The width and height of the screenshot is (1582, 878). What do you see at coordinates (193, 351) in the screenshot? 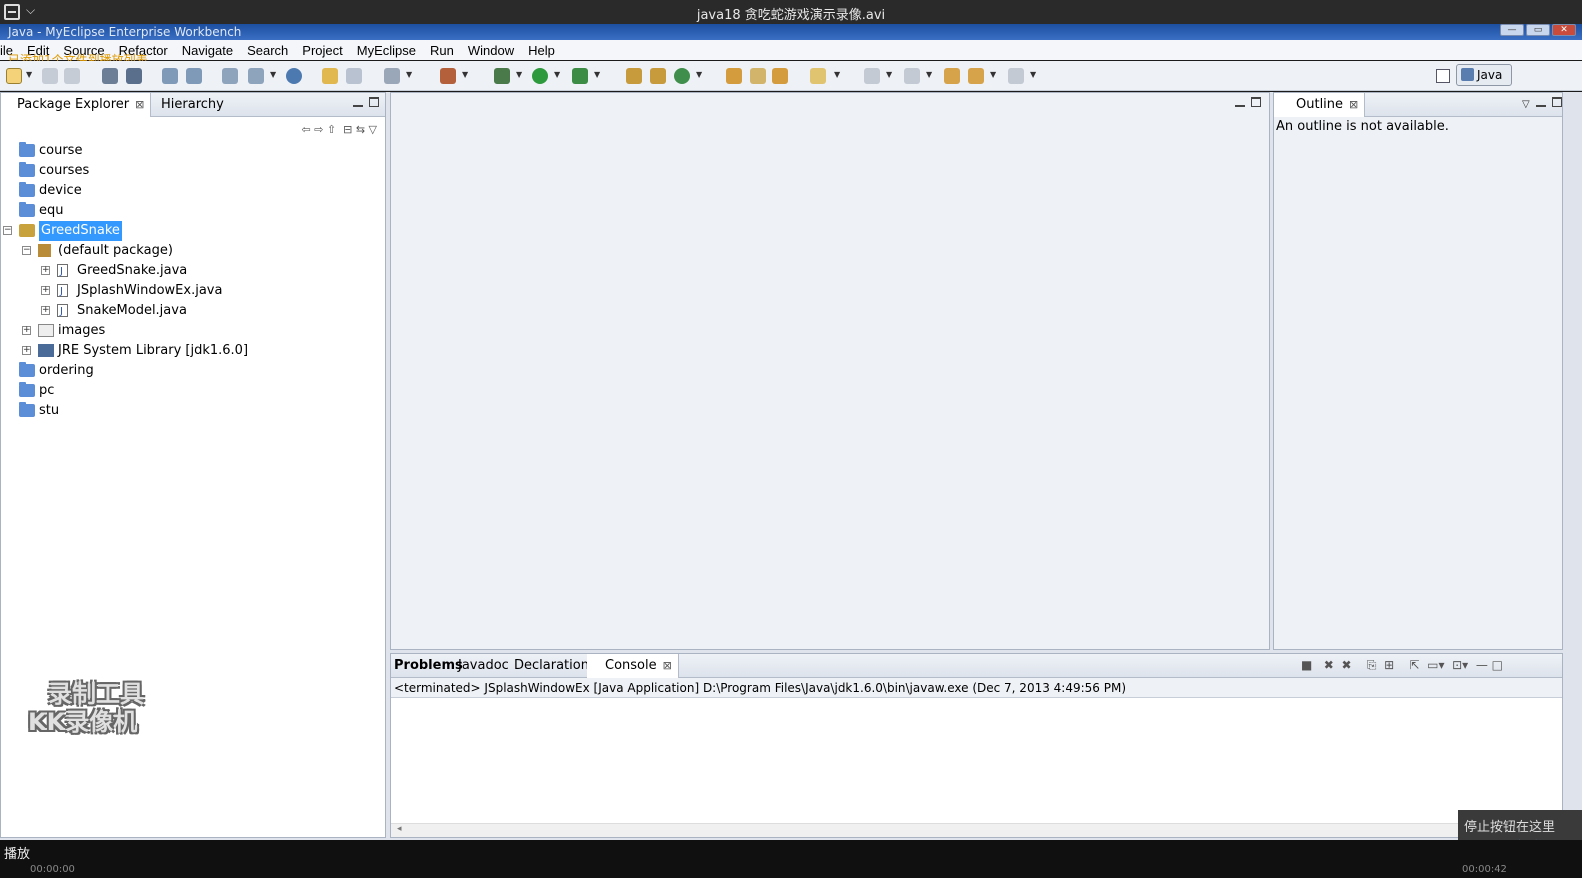
I see `tree-item: + JRE System Library [jdk1.6.0]` at bounding box center [193, 351].